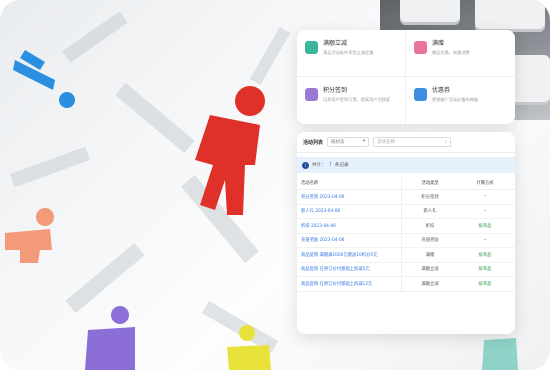 This screenshot has height=370, width=550. Describe the element at coordinates (230, 150) in the screenshot. I see `red-person-figure` at that location.